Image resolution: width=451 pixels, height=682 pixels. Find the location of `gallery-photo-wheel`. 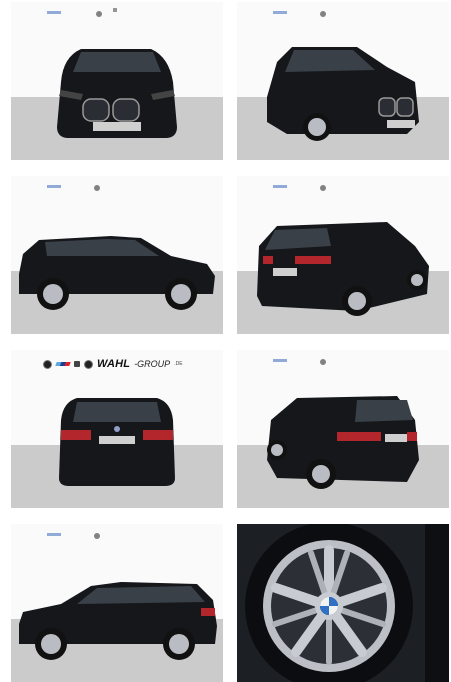

gallery-photo-wheel is located at coordinates (343, 603).